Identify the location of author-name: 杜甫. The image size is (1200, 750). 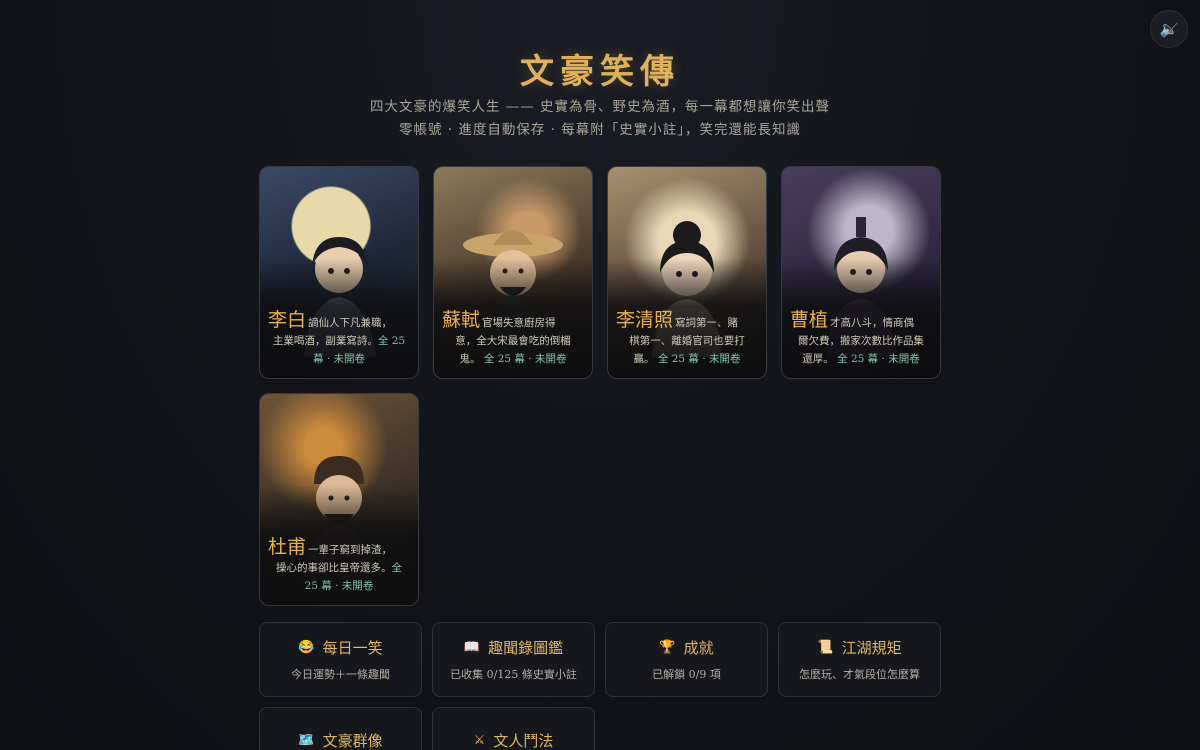
(287, 547).